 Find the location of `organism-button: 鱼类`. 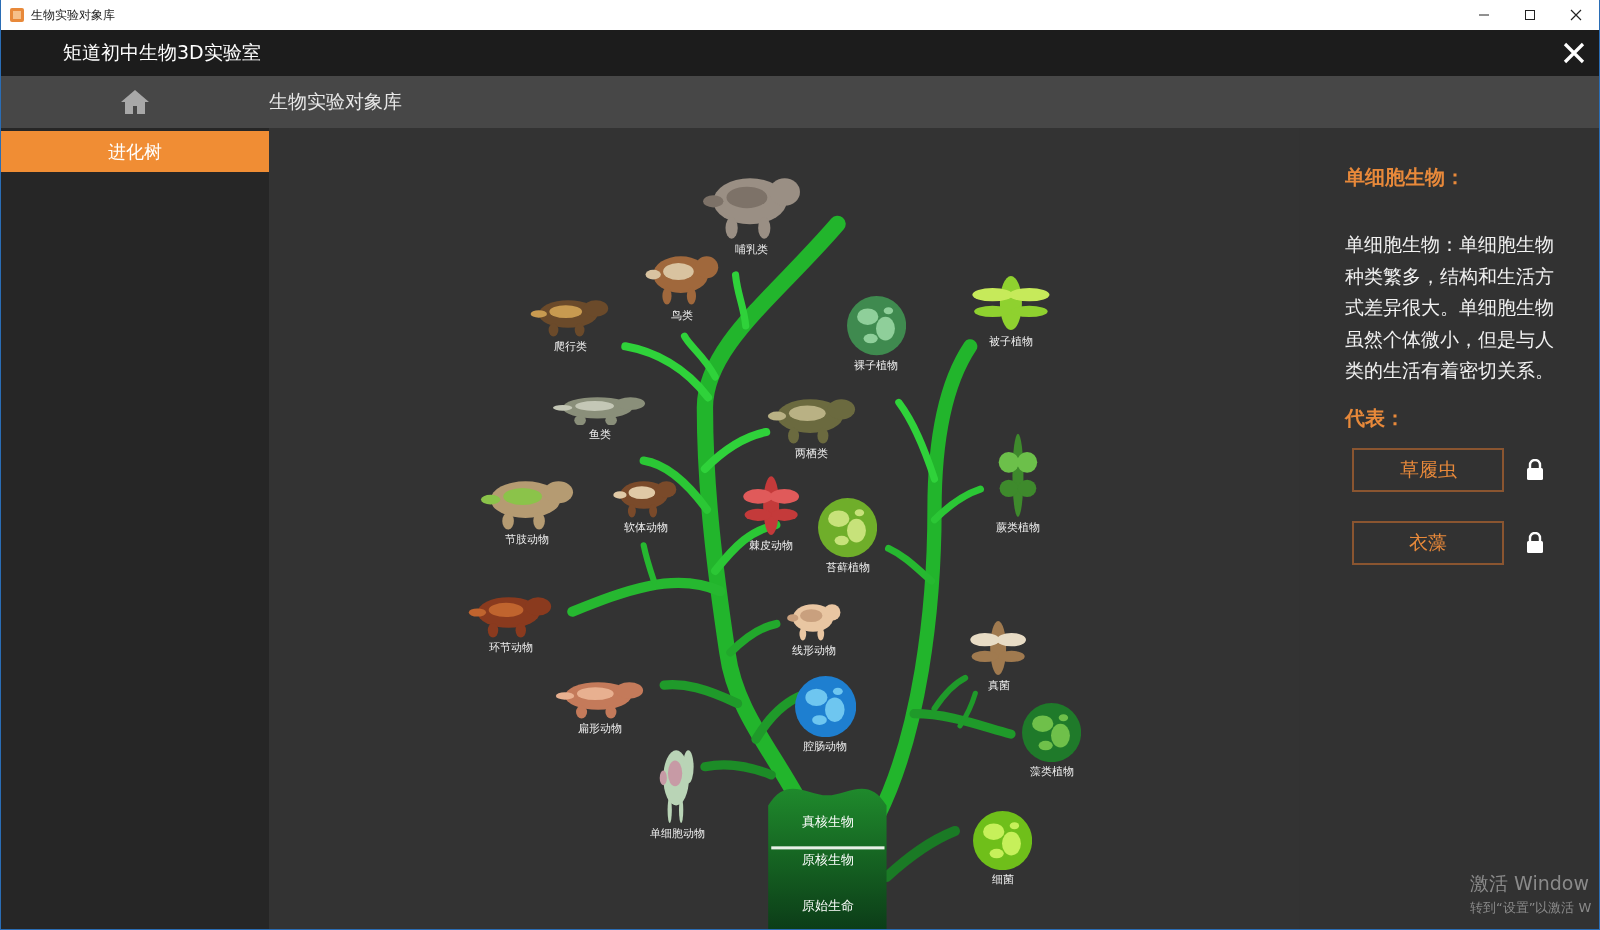

organism-button: 鱼类 is located at coordinates (599, 416).